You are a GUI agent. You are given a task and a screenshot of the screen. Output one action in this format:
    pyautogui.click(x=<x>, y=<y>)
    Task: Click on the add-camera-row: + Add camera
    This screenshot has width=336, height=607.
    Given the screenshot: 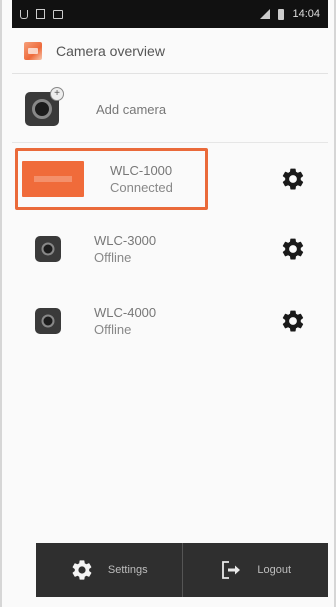 What is the action you would take?
    pyautogui.click(x=170, y=109)
    